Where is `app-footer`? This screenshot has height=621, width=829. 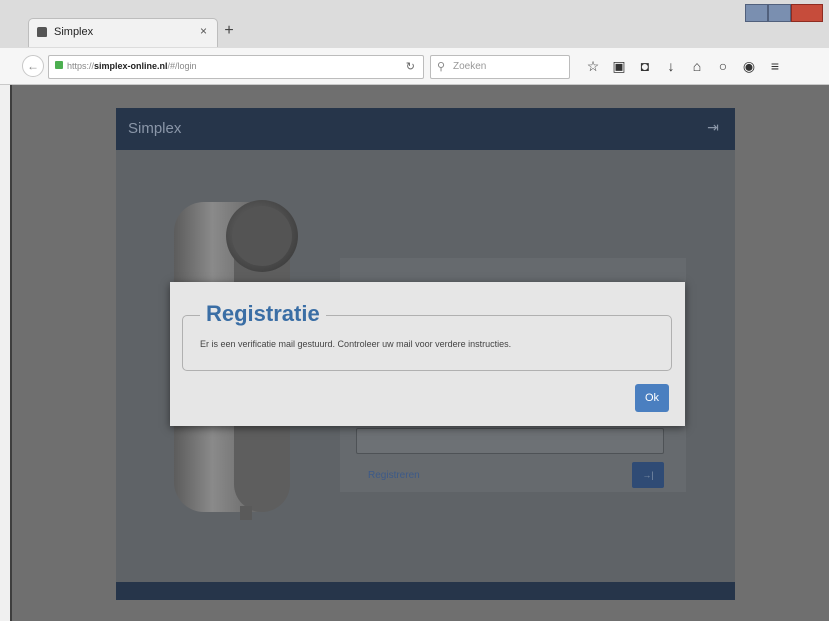
app-footer is located at coordinates (425, 591).